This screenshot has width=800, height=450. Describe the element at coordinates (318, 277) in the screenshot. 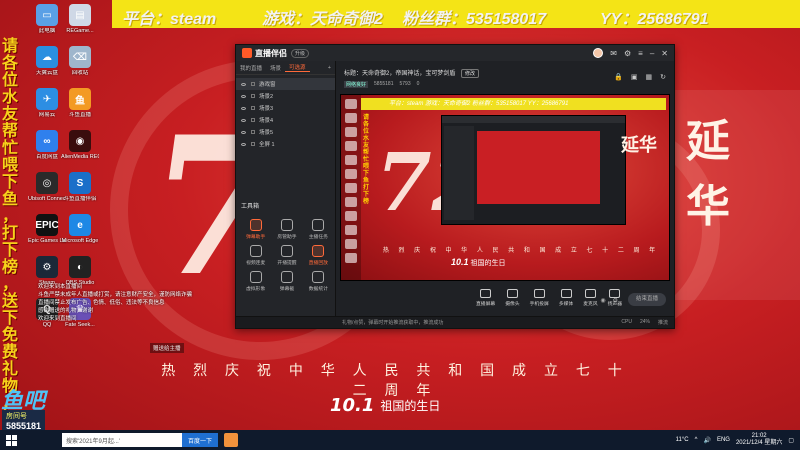

I see `tool-icon` at that location.